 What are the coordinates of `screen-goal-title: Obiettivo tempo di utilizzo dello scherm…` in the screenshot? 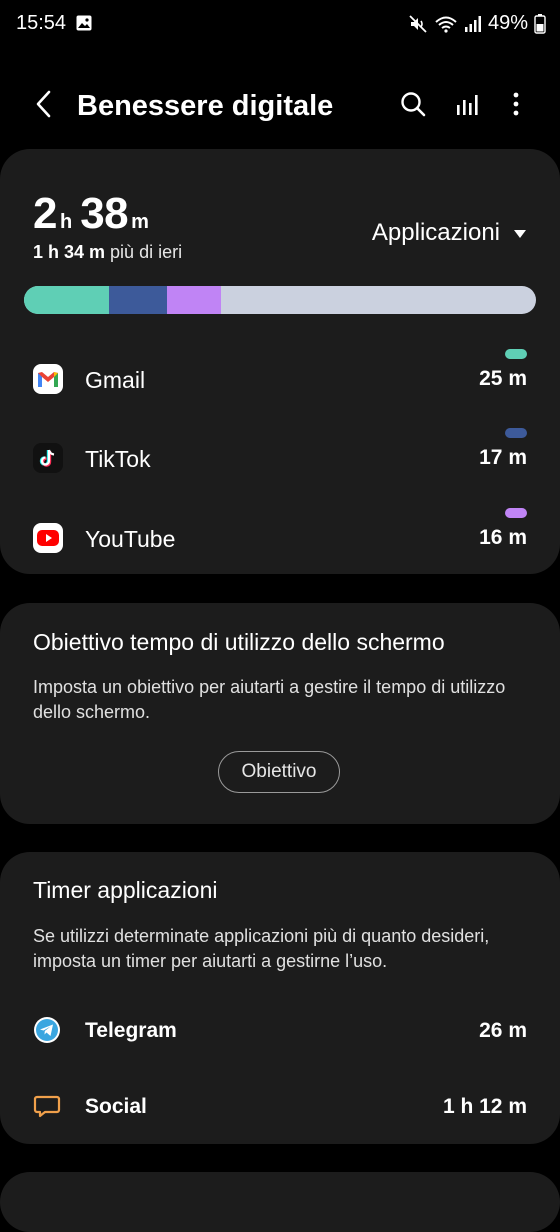 It's located at (239, 642).